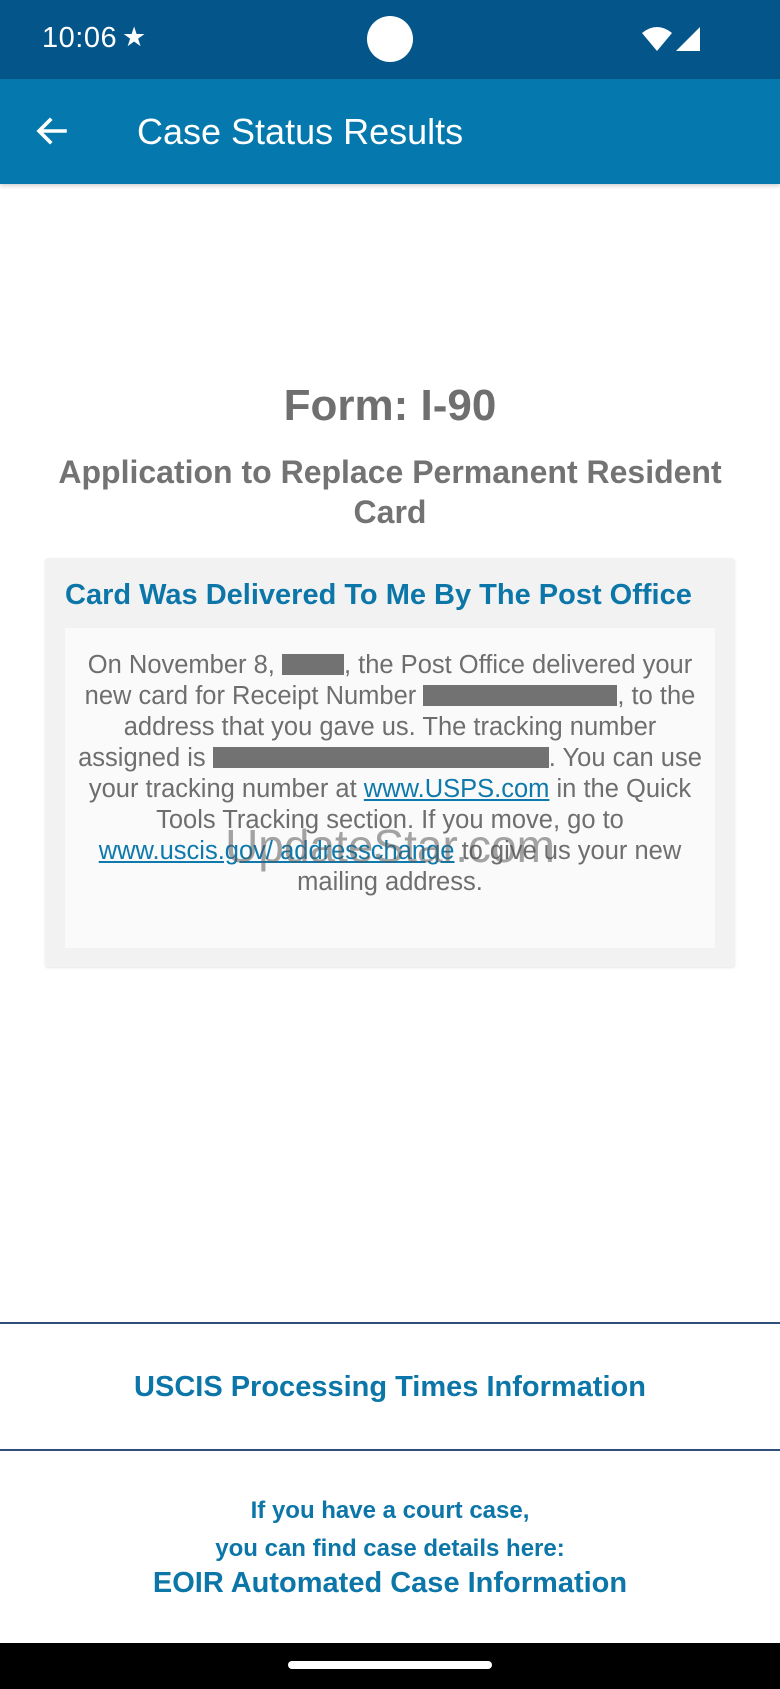 The height and width of the screenshot is (1689, 780). I want to click on court-case-text: If you have a court case,, so click(390, 1510).